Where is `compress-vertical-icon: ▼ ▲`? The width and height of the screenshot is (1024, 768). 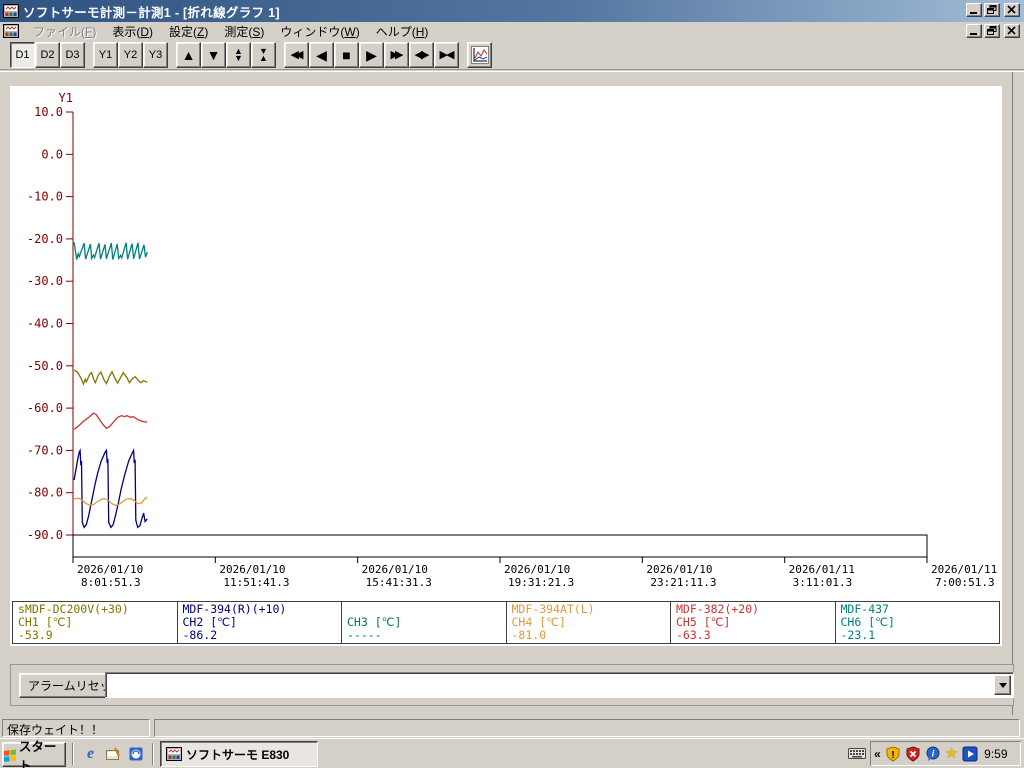
compress-vertical-icon: ▼ ▲ is located at coordinates (263, 54).